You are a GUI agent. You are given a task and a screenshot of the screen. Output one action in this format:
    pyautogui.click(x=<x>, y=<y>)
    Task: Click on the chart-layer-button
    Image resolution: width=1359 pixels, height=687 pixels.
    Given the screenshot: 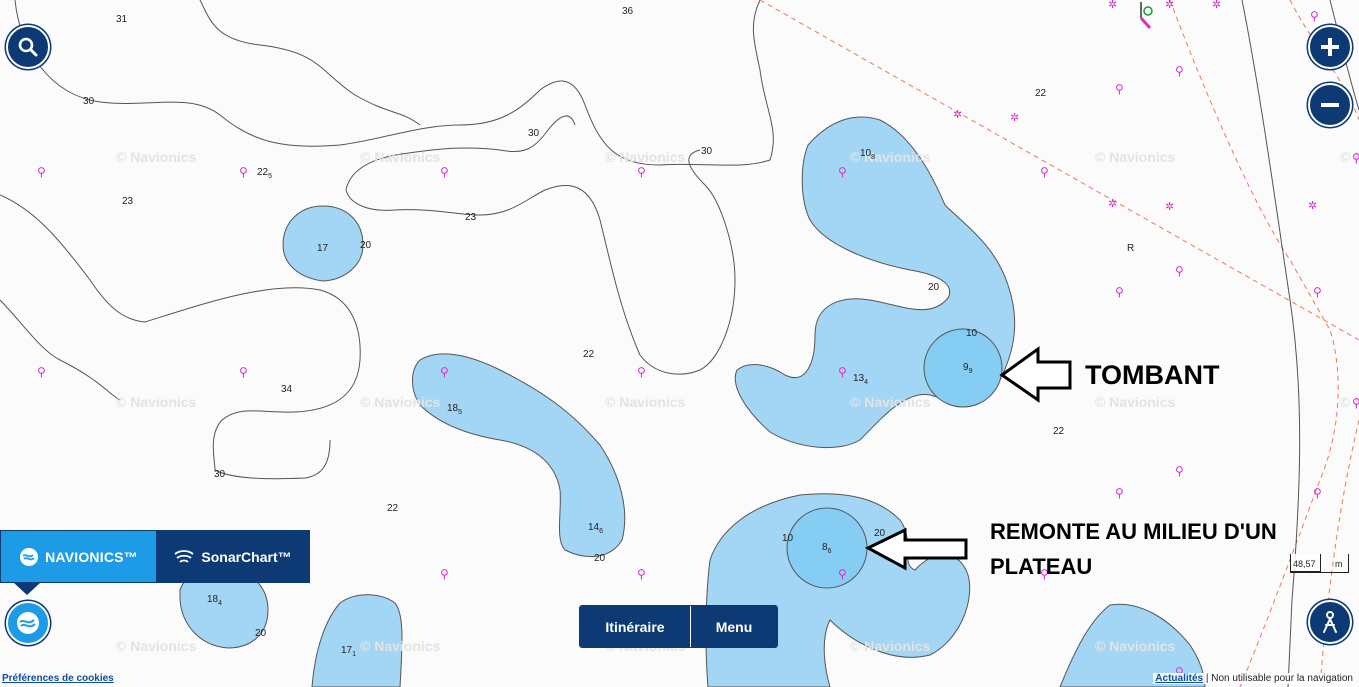 What is the action you would take?
    pyautogui.click(x=28, y=623)
    